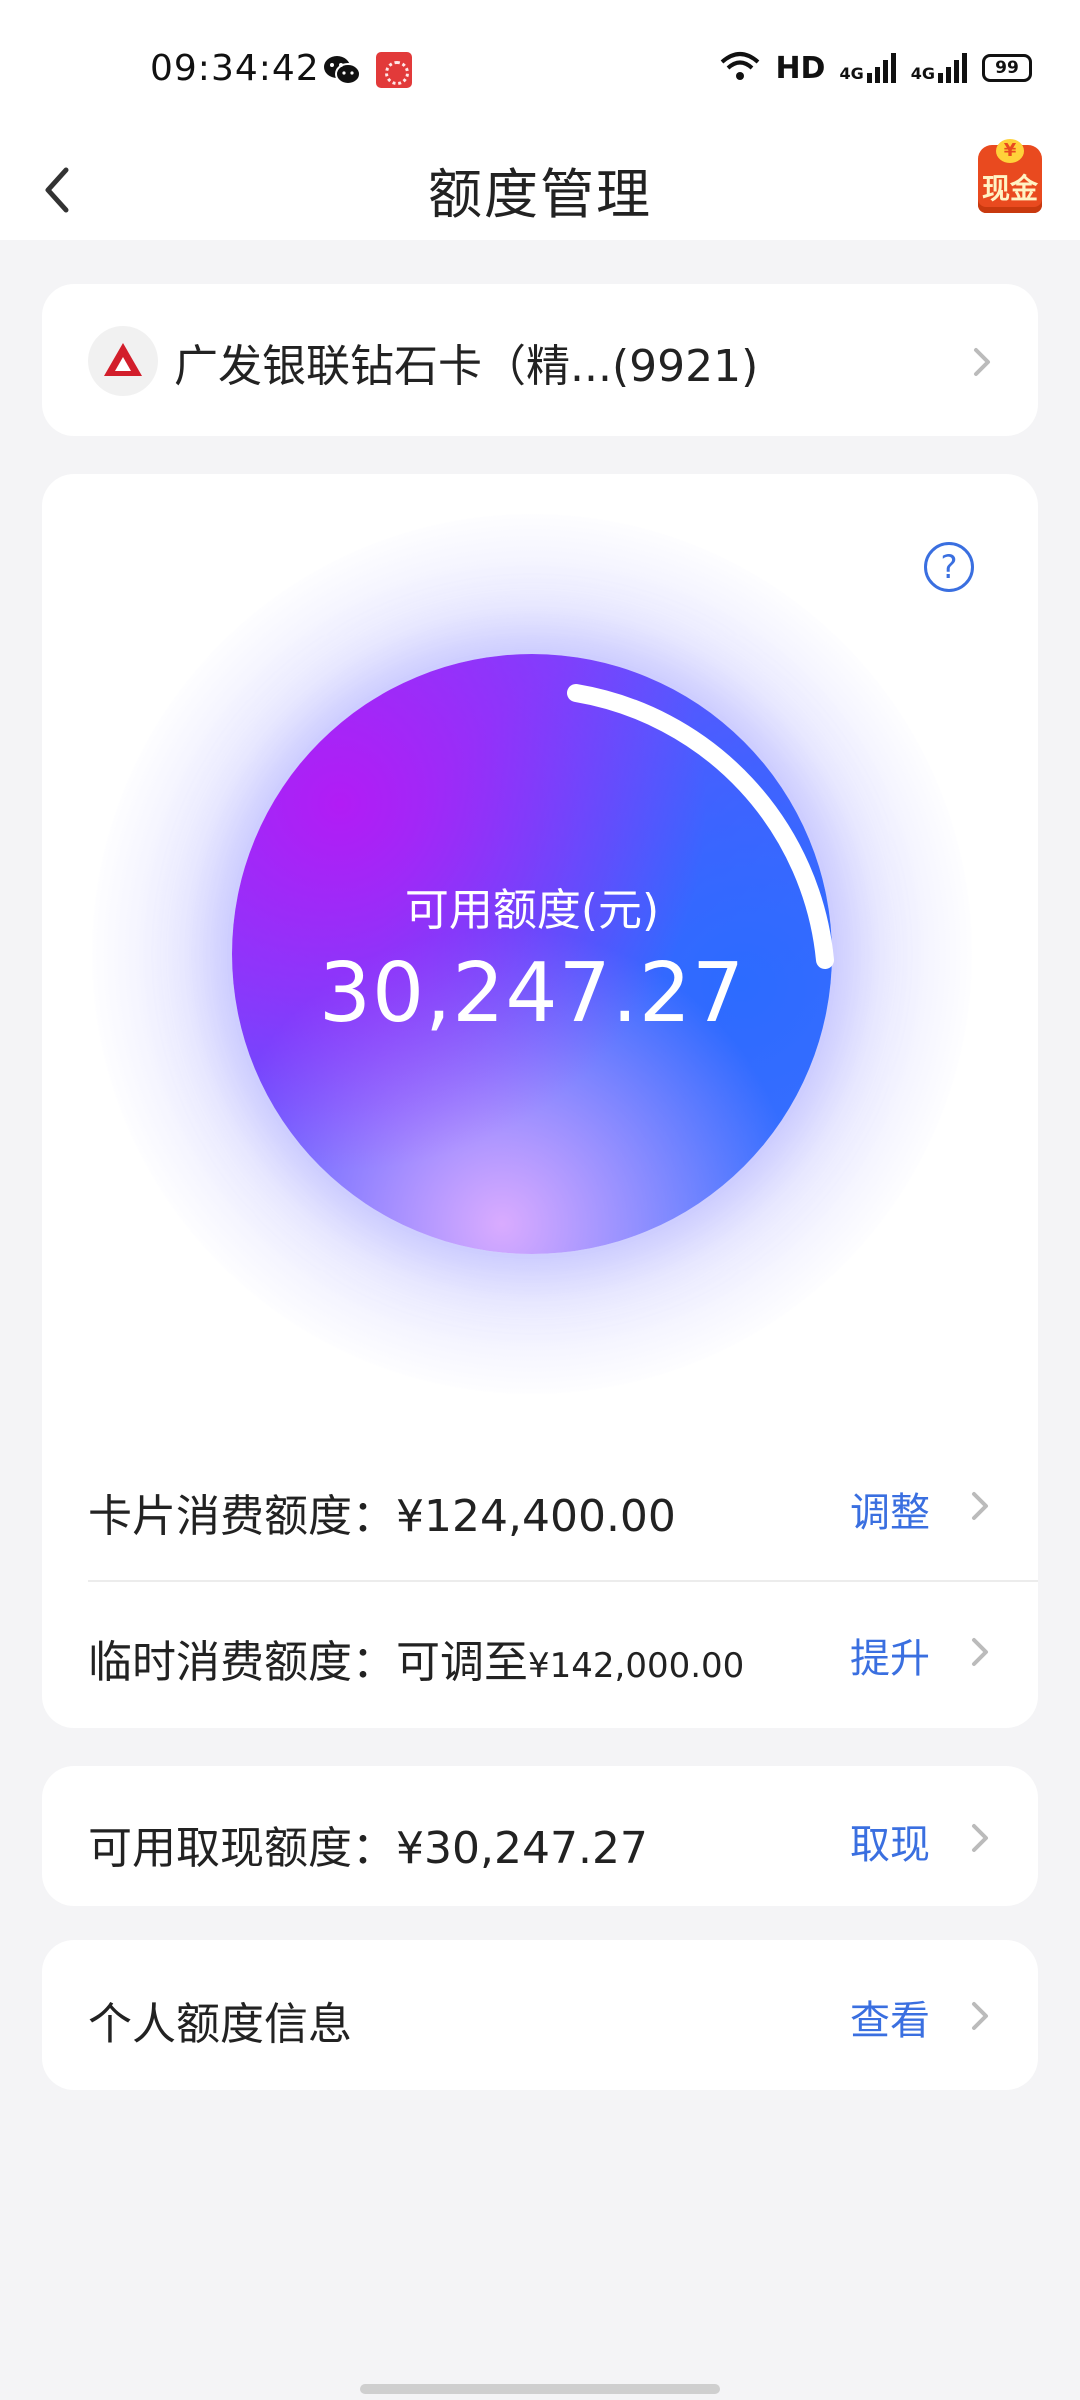 The height and width of the screenshot is (2400, 1080). Describe the element at coordinates (867, 68) in the screenshot. I see `signal-icon: 4G` at that location.